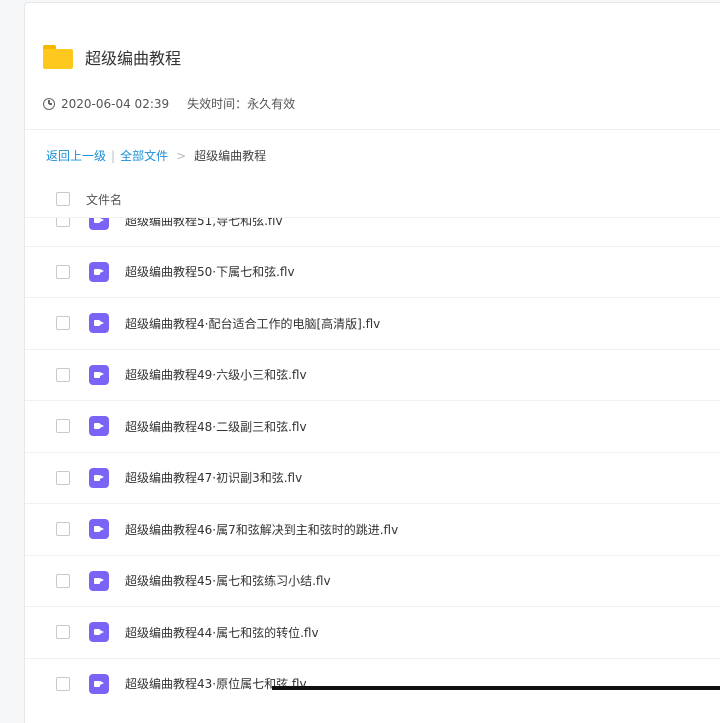 This screenshot has width=720, height=723. I want to click on file-name: 超级编曲教程51,导七和弦.flv, so click(204, 223).